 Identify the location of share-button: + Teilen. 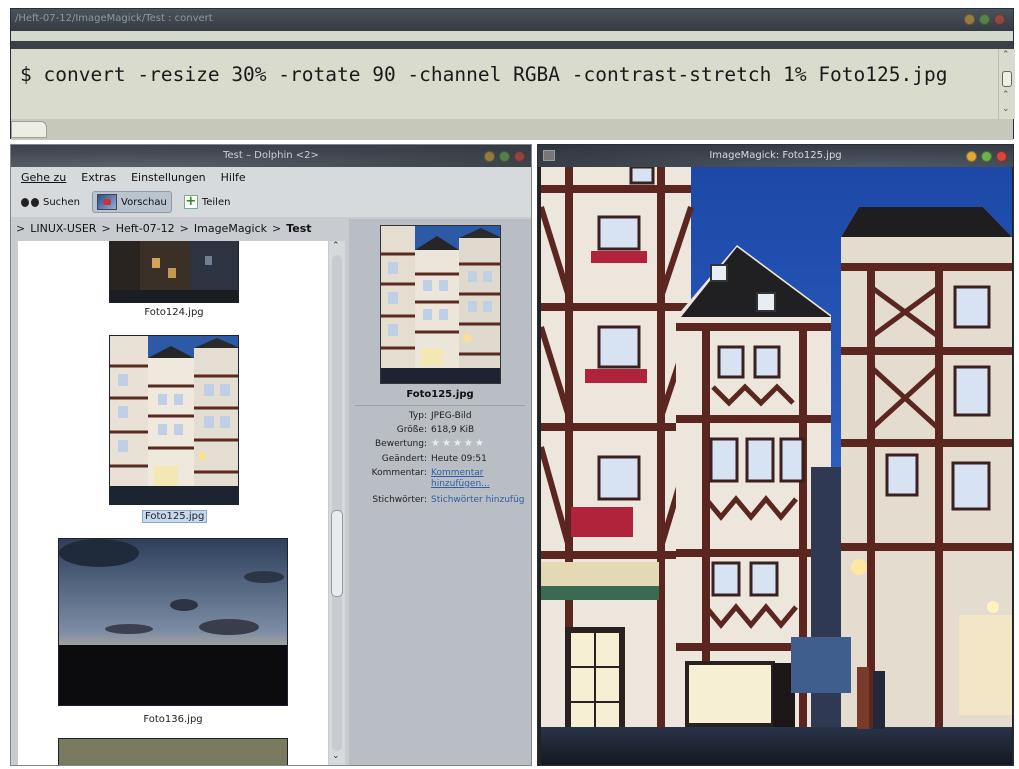
(207, 202).